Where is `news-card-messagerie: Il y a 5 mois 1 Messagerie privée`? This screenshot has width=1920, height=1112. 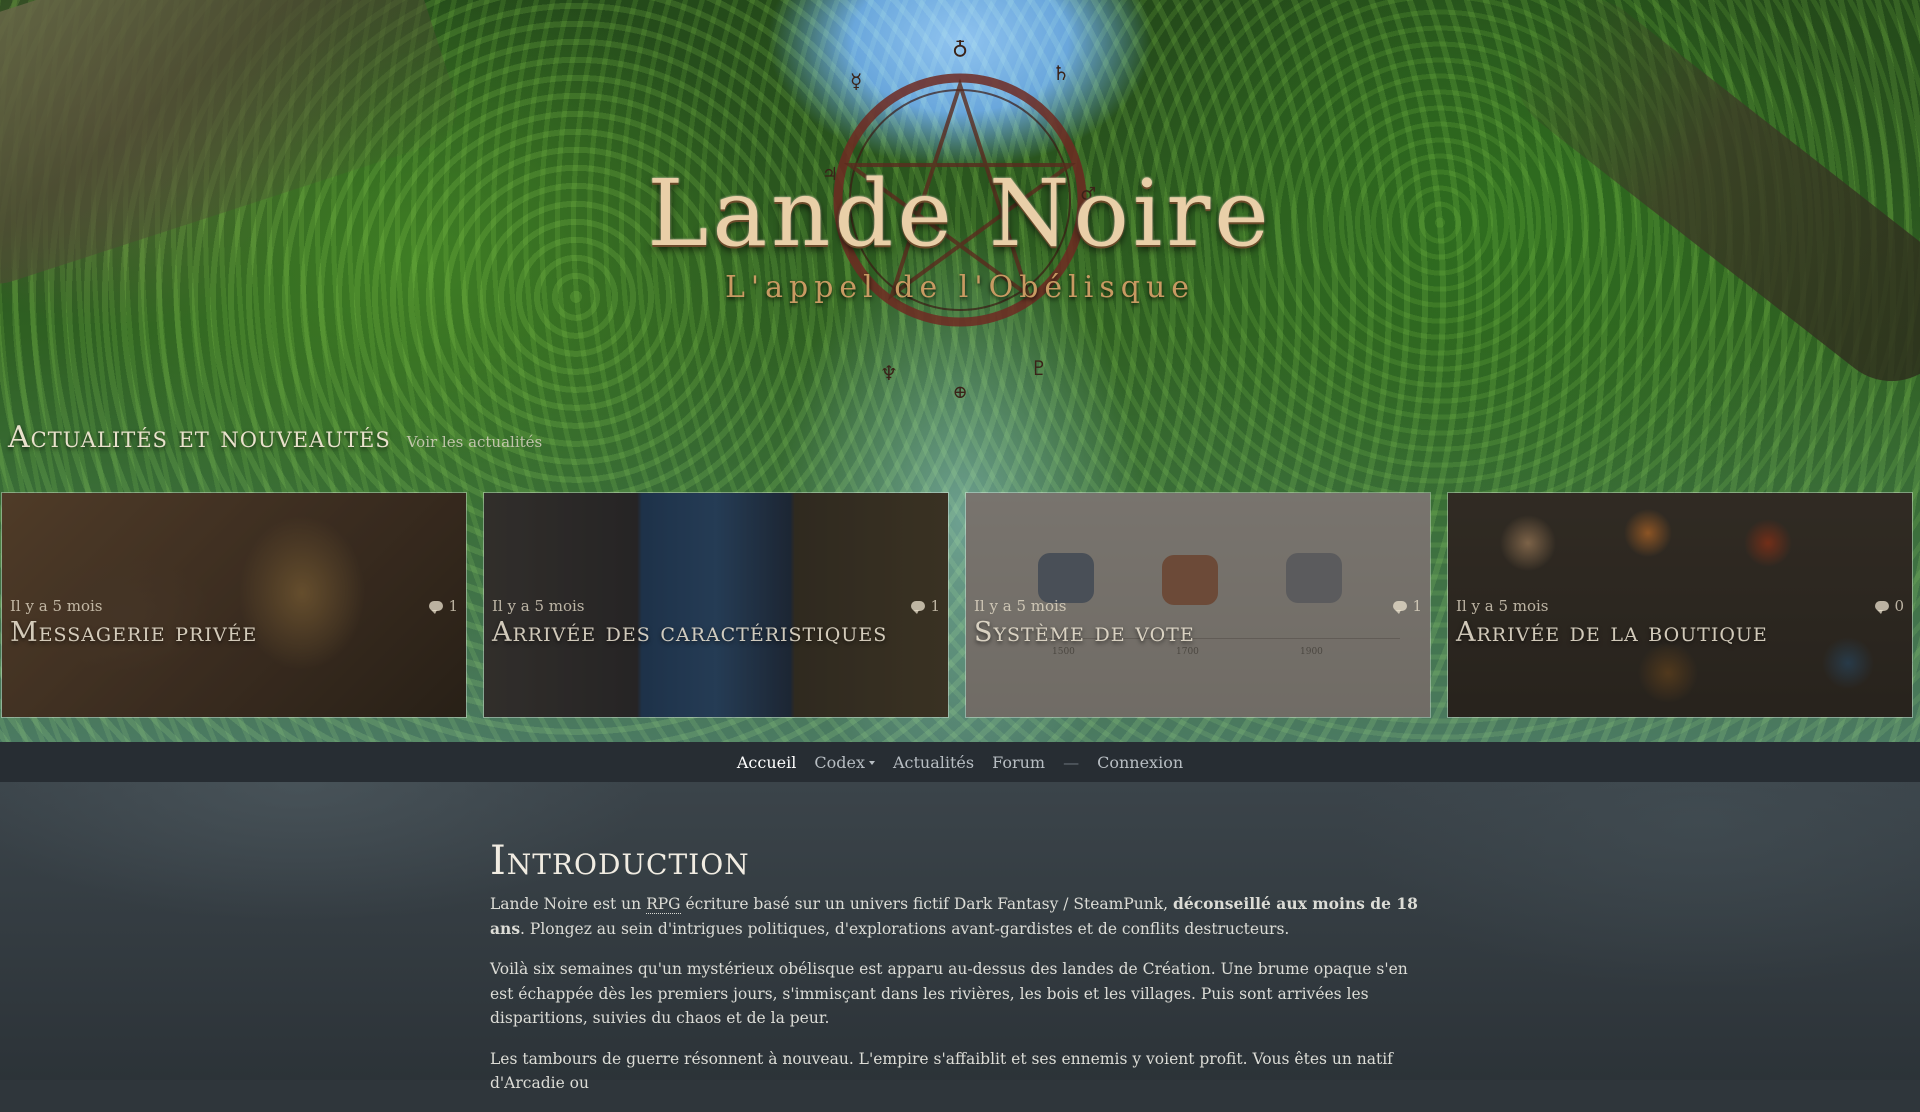 news-card-messagerie: Il y a 5 mois 1 Messagerie privée is located at coordinates (234, 605).